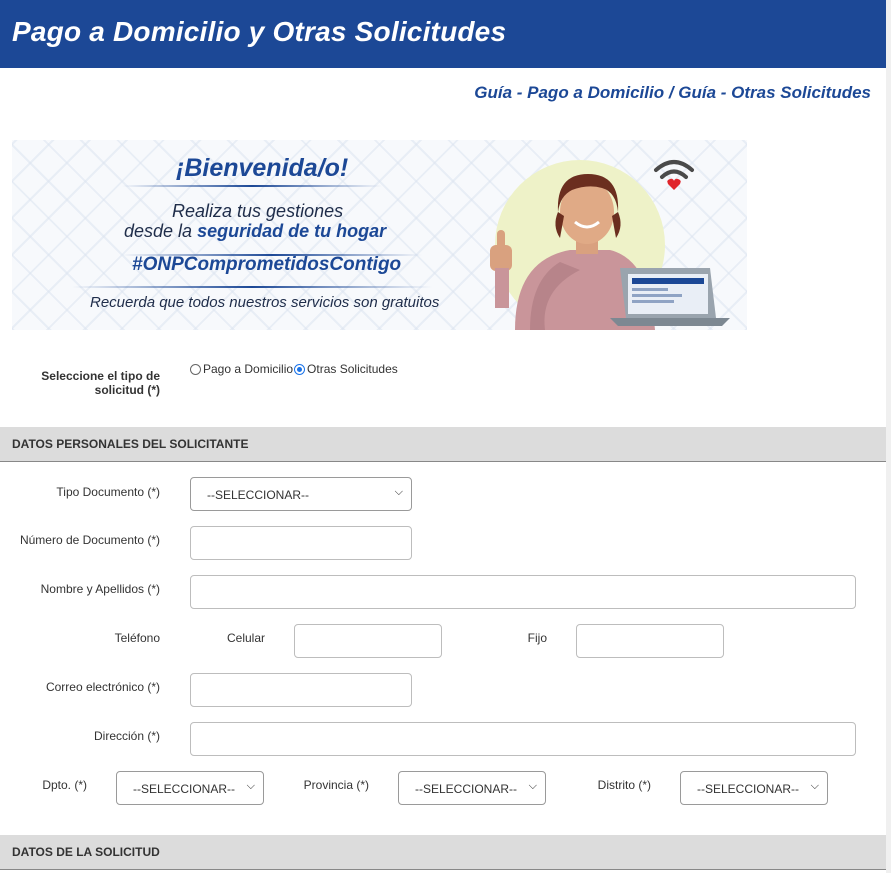 This screenshot has height=873, width=891. I want to click on province-label: Provincia (*), so click(336, 785).